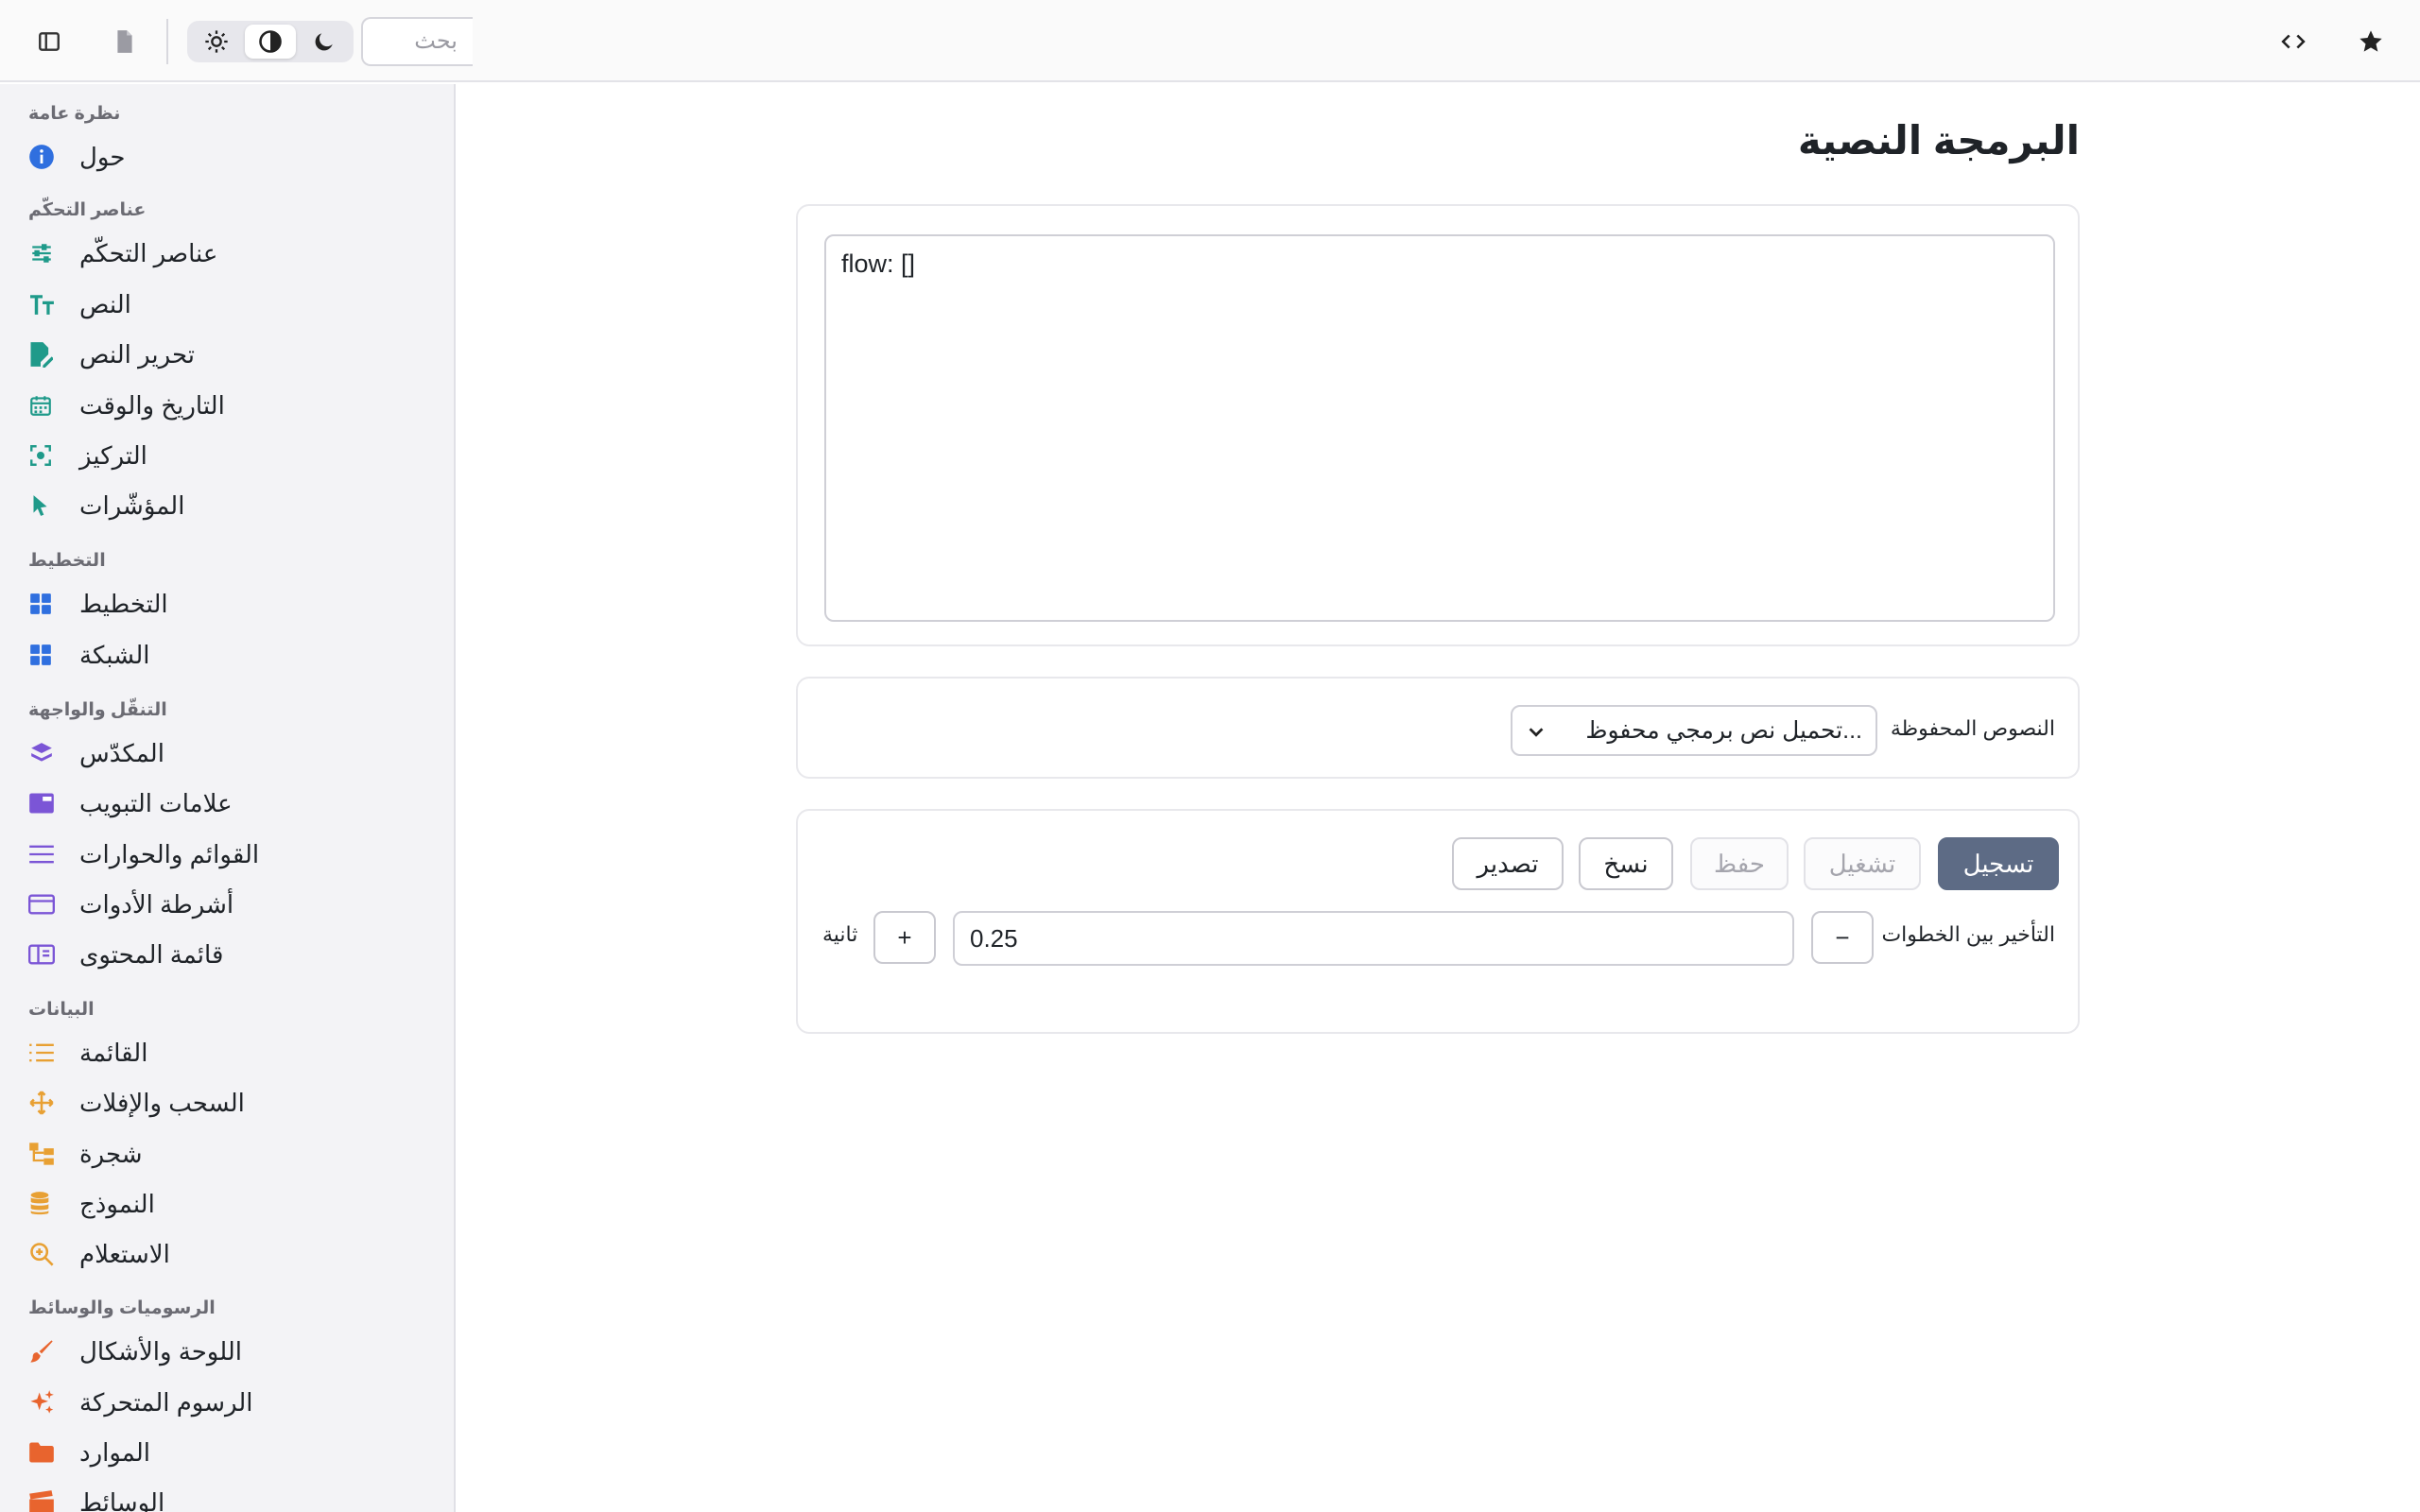 The width and height of the screenshot is (2420, 1512). I want to click on sidebar-item-menus: القوائم والحوارات, so click(231, 854).